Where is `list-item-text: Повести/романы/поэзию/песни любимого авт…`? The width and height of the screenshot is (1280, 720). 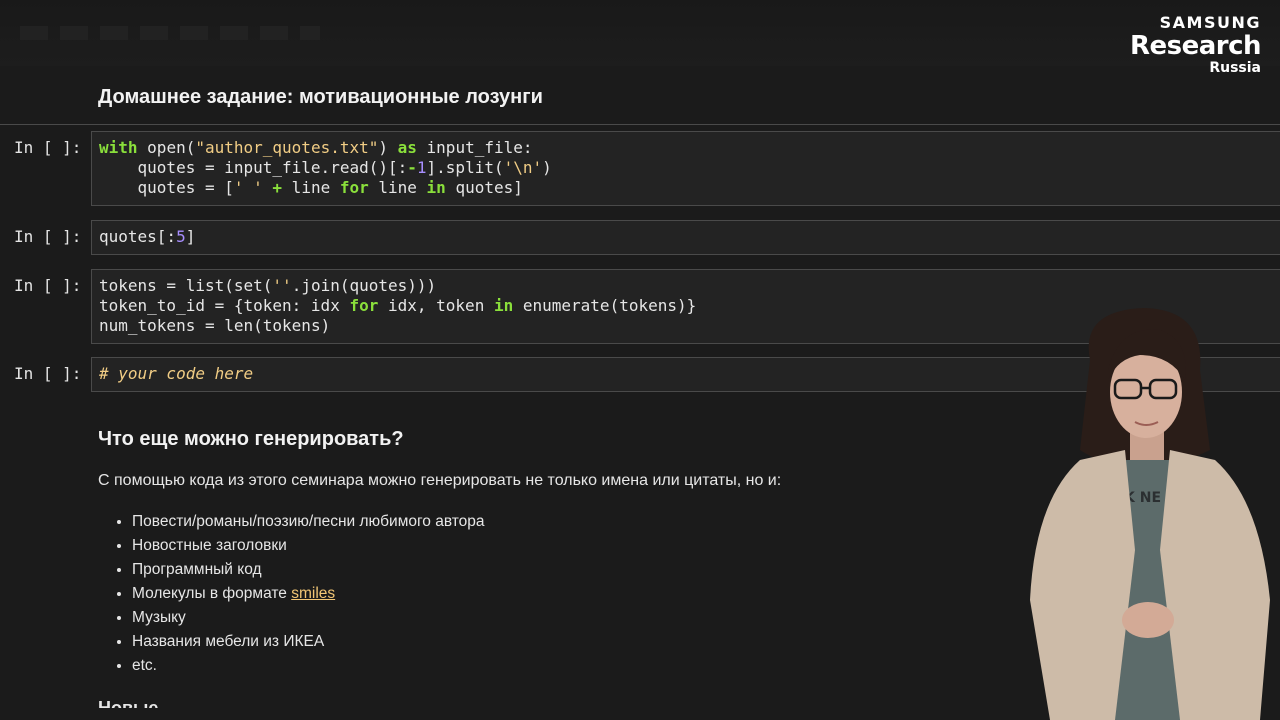 list-item-text: Повести/романы/поэзию/песни любимого авт… is located at coordinates (308, 521).